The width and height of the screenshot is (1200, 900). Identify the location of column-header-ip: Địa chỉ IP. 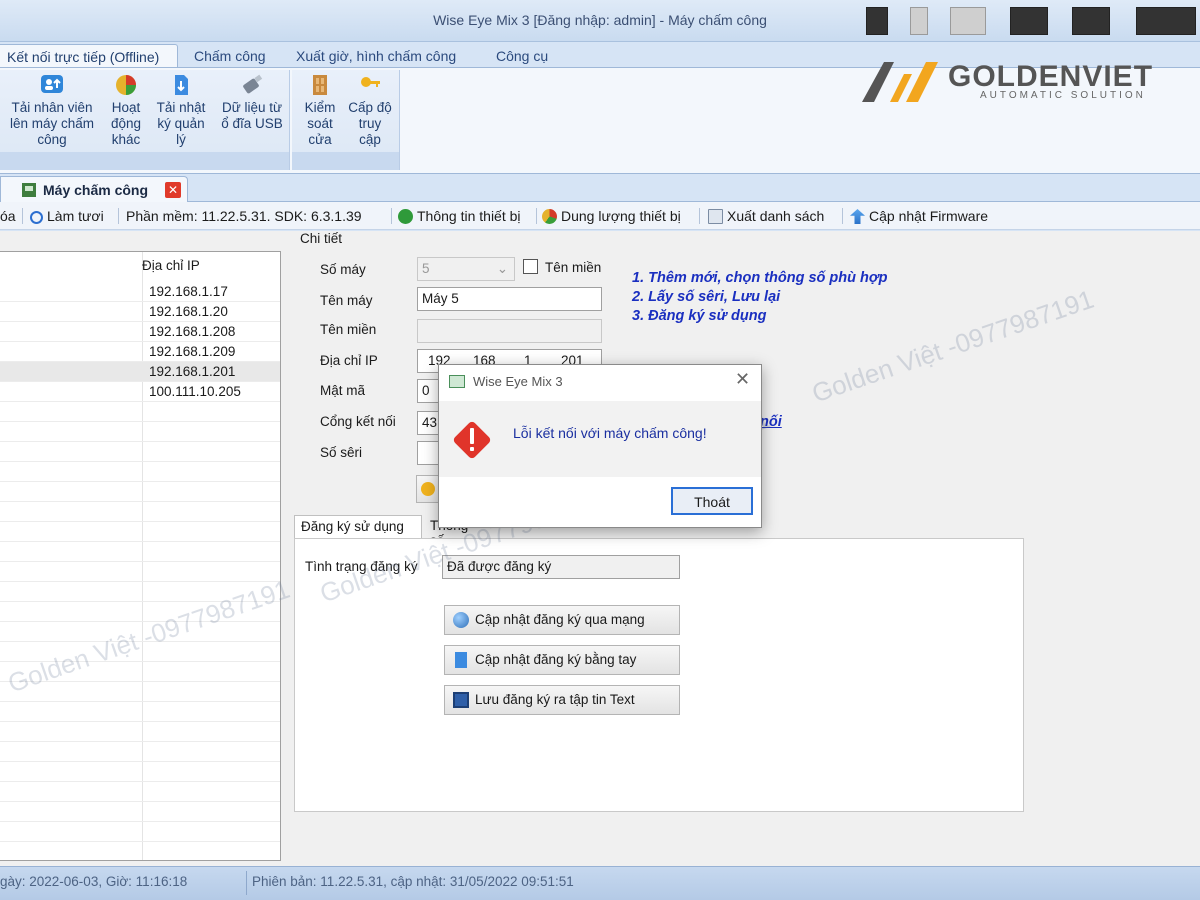
(171, 265).